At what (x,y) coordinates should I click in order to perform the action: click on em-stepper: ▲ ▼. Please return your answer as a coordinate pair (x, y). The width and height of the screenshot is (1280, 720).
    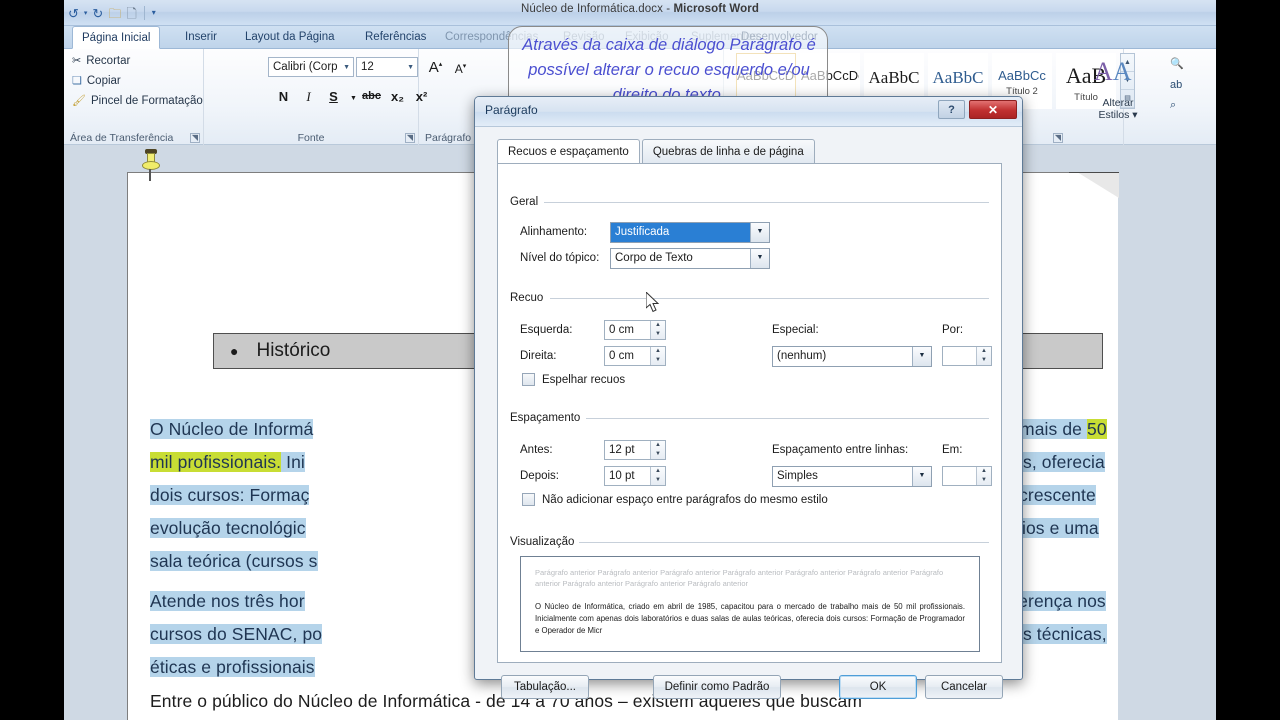
    Looking at the image, I should click on (967, 476).